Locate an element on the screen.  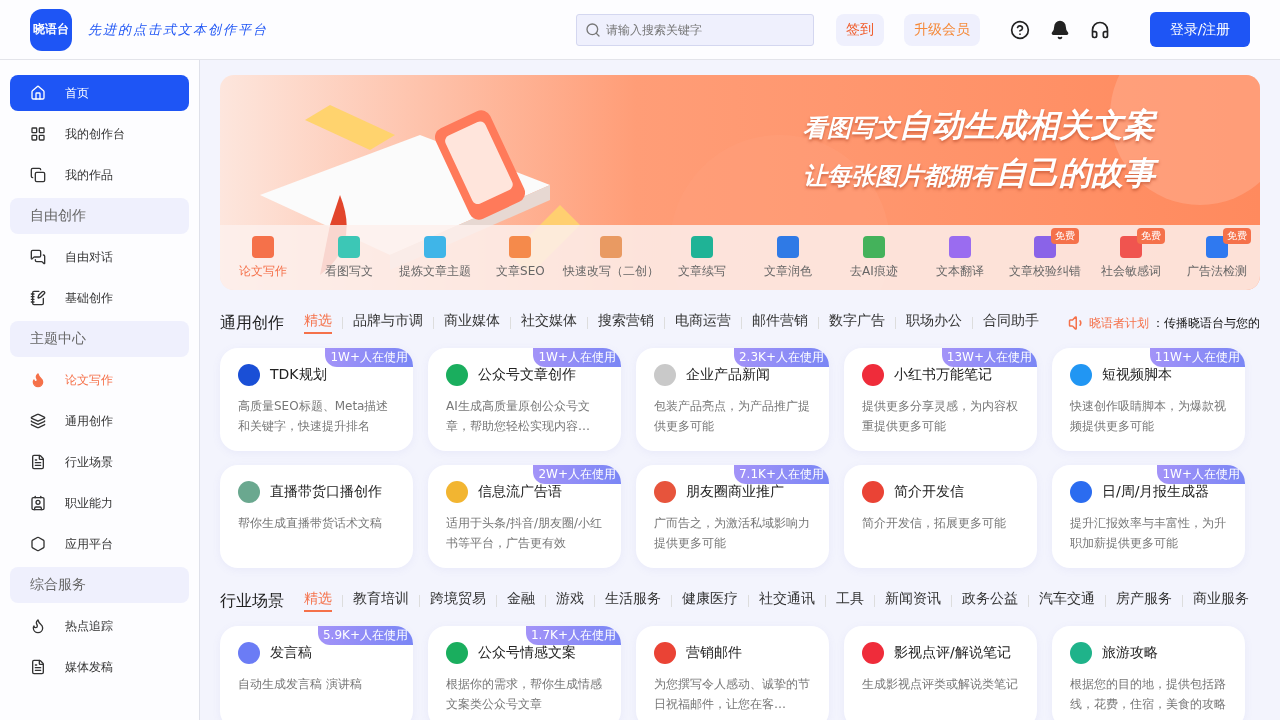
logo: 晓语台 is located at coordinates (51, 29).